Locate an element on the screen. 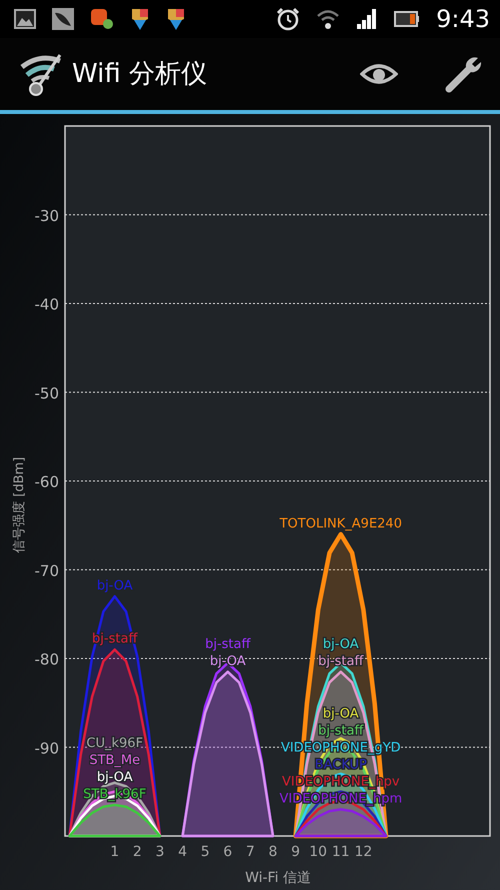  x-tick-label: 12 is located at coordinates (363, 852).